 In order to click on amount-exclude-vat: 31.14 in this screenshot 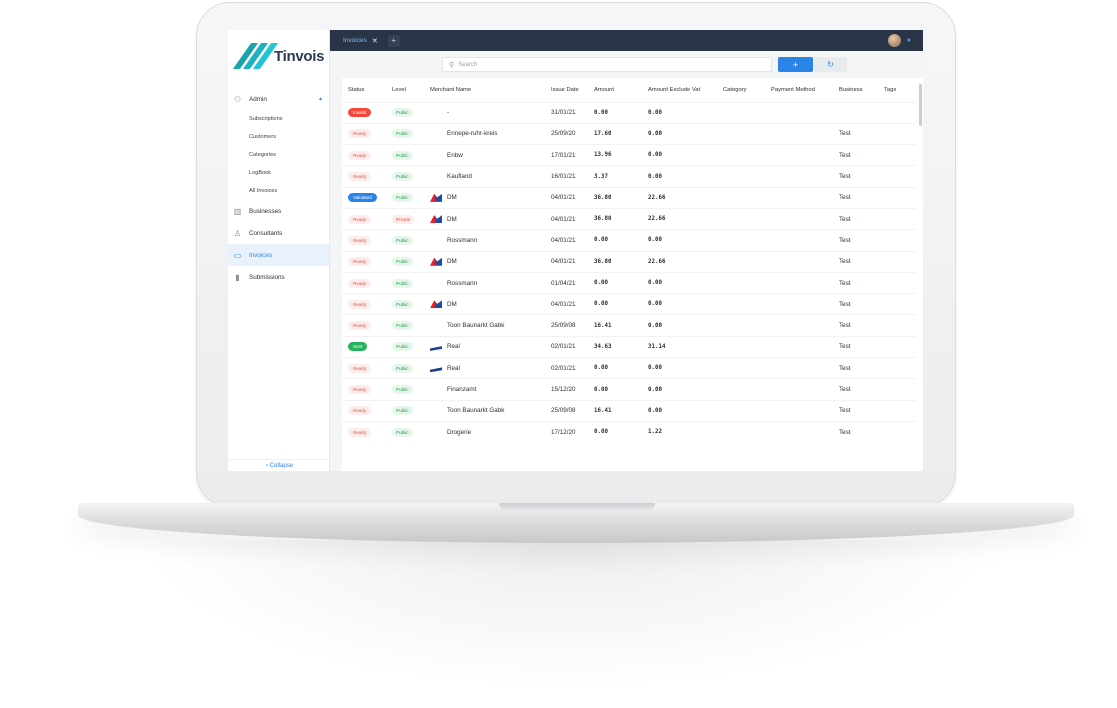, I will do `click(679, 346)`.